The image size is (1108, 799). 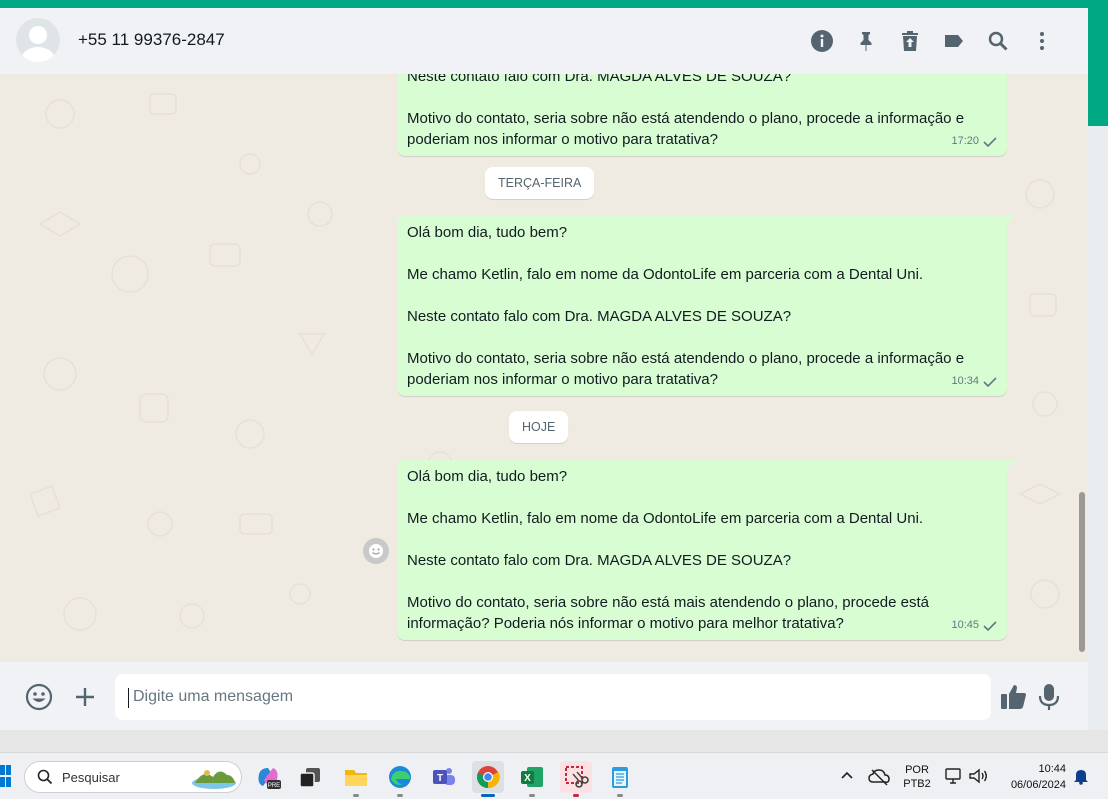 I want to click on chat-header: +55 11 99376-2847, so click(x=544, y=41).